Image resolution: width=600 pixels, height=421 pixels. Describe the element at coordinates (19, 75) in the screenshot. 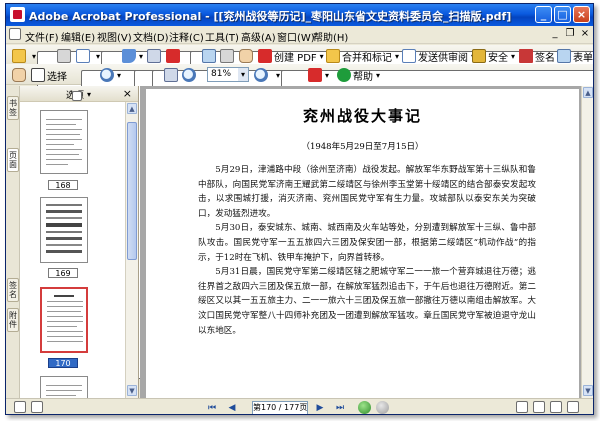

I see `hand-tool-icon` at that location.